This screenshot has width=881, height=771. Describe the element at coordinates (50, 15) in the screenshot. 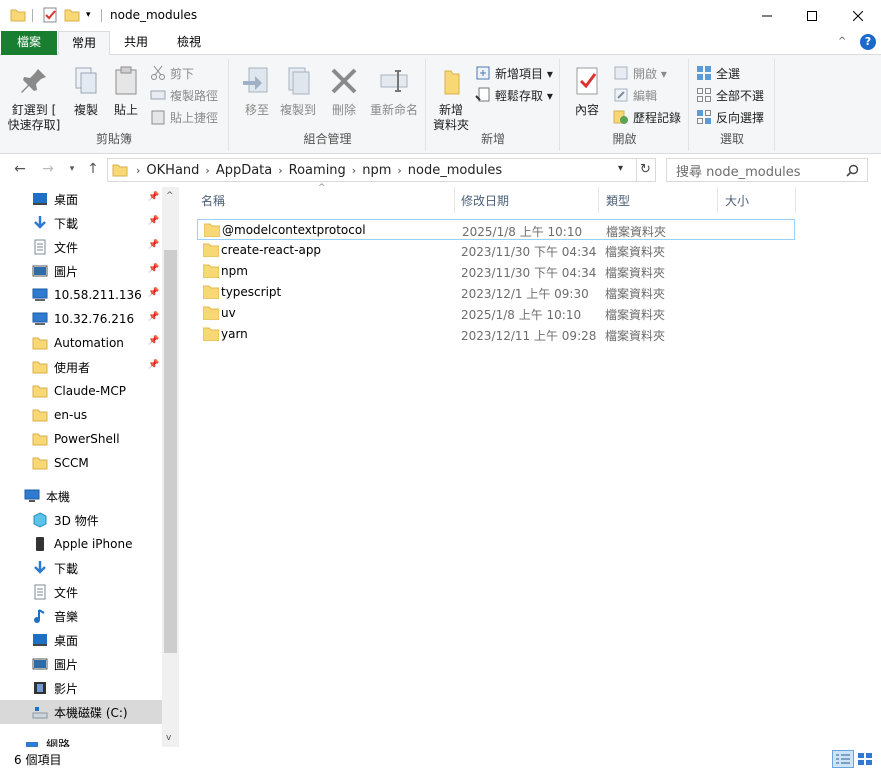

I see `properties-icon` at that location.